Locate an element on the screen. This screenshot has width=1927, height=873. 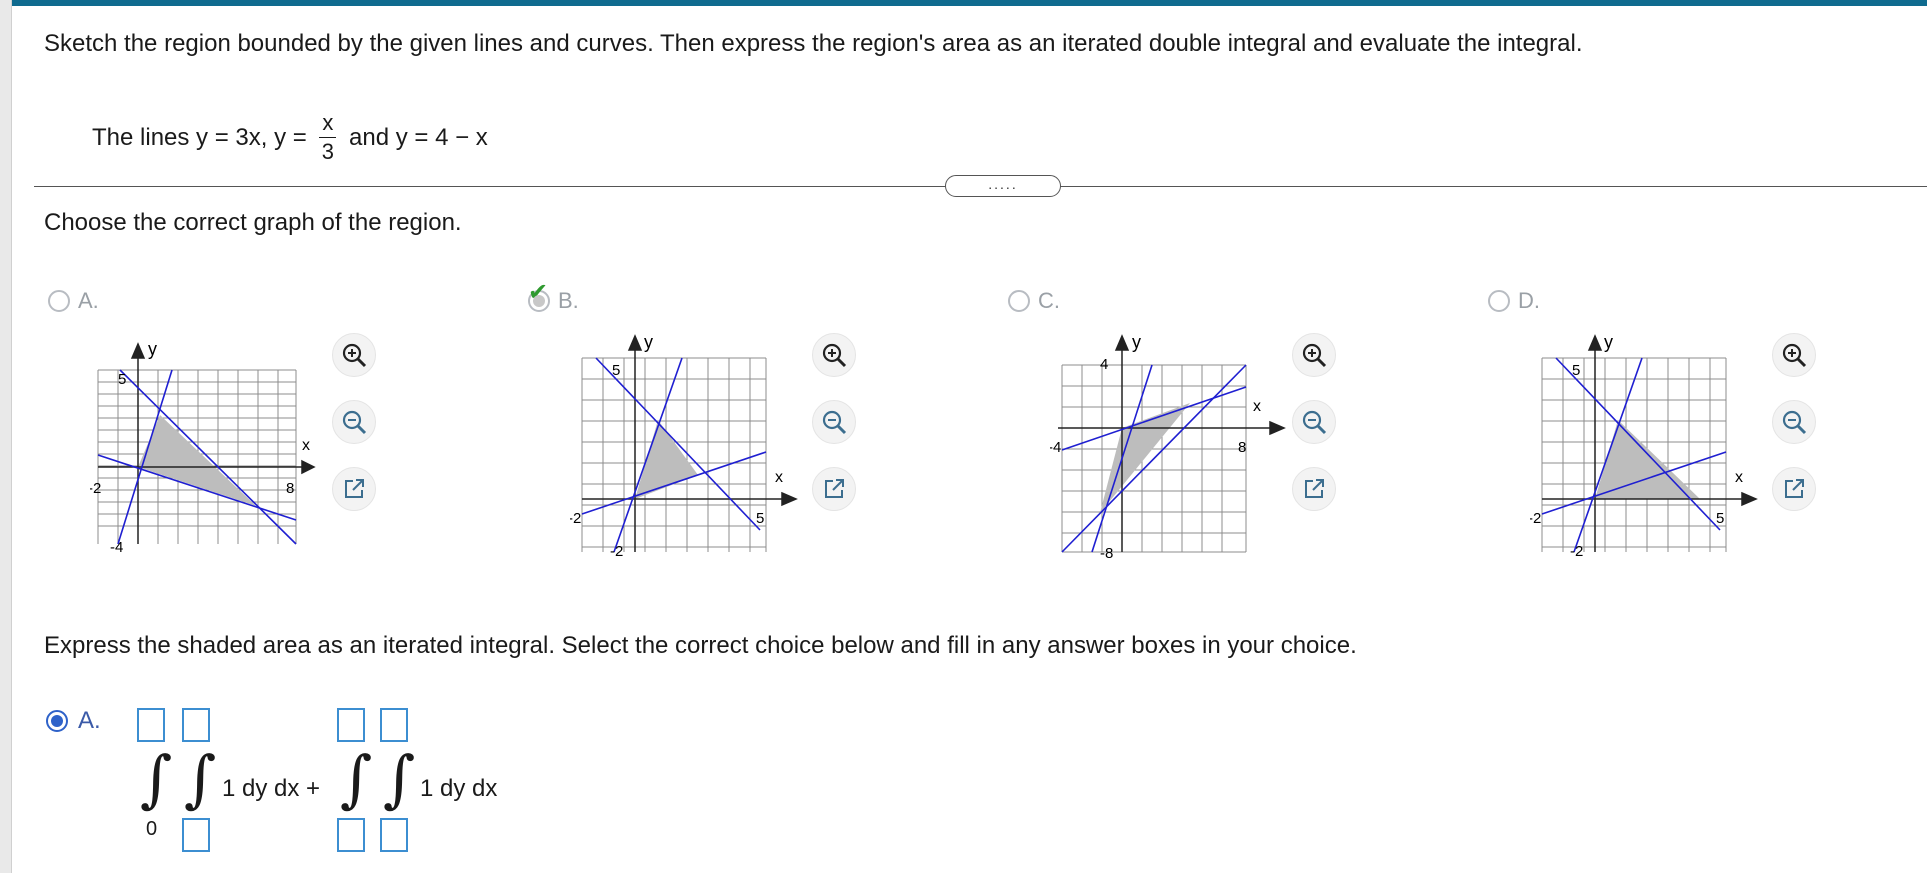
graph-d-tick-left: -2 is located at coordinates (1535, 518).